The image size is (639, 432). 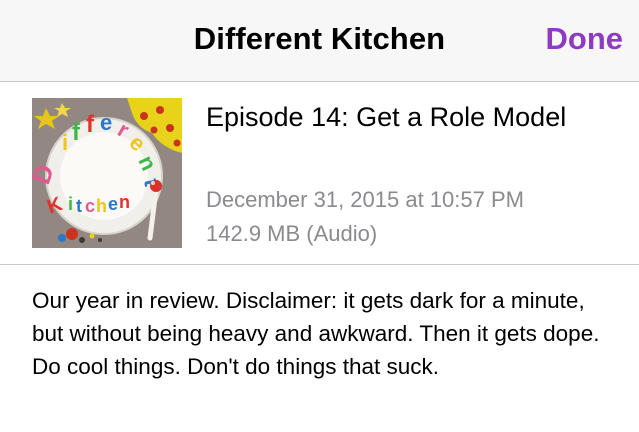 I want to click on svg-text: t, so click(x=79, y=206).